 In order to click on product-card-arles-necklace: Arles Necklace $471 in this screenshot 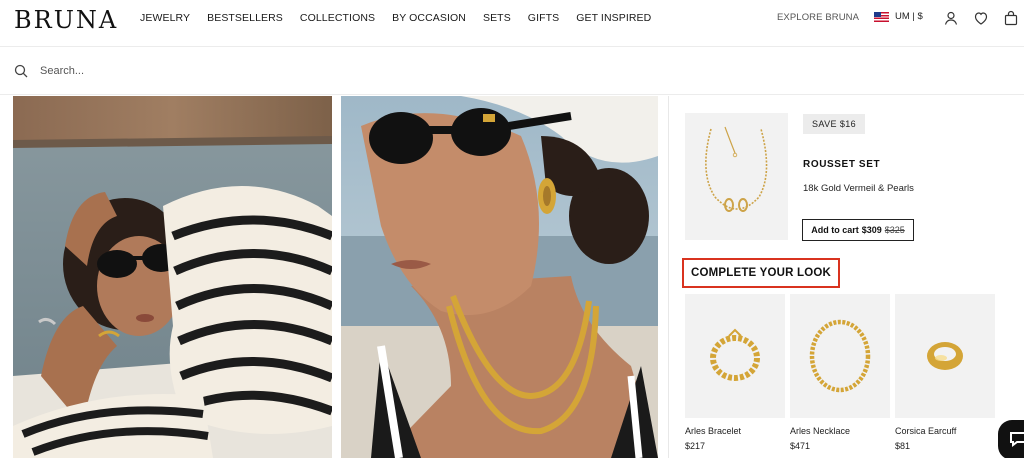, I will do `click(840, 372)`.